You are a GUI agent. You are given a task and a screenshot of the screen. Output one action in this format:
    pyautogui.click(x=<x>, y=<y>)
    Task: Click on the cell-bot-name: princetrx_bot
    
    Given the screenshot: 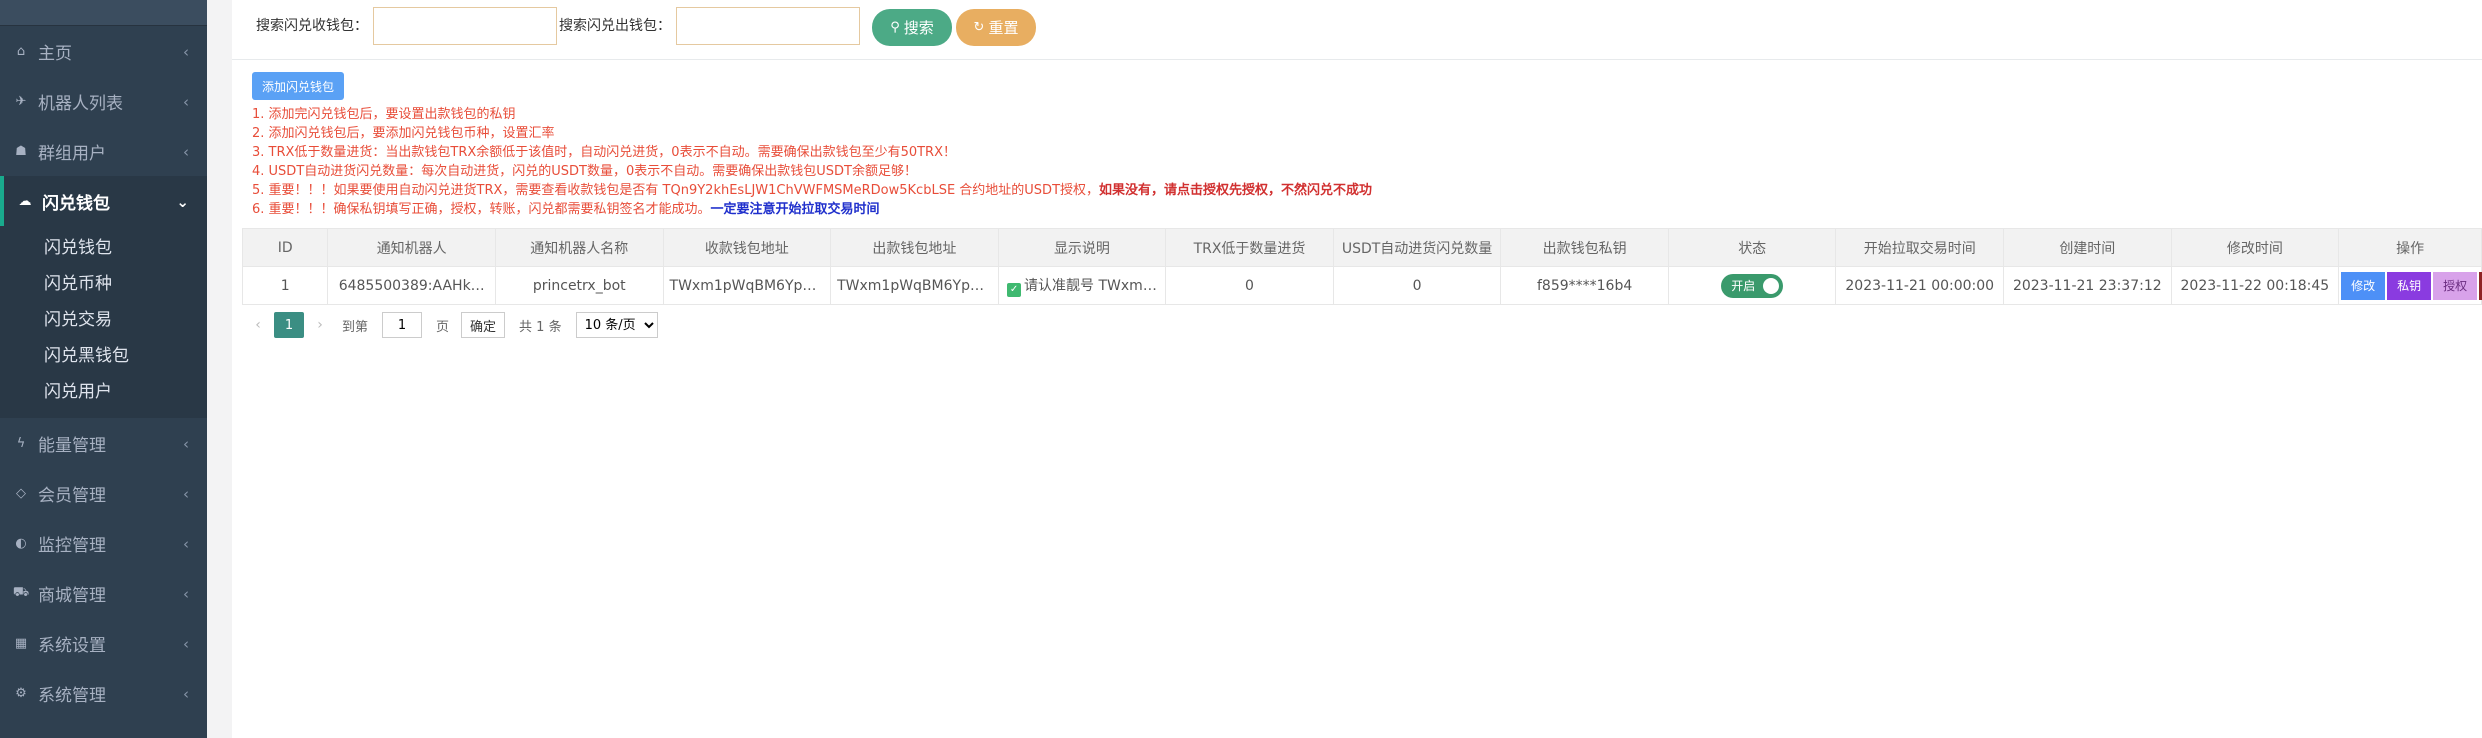 What is the action you would take?
    pyautogui.click(x=579, y=285)
    